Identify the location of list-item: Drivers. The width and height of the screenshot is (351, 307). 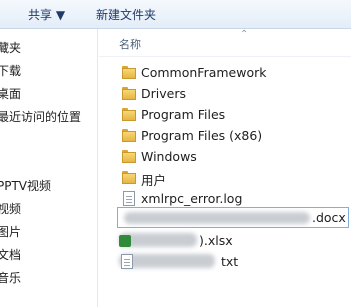
(233, 94).